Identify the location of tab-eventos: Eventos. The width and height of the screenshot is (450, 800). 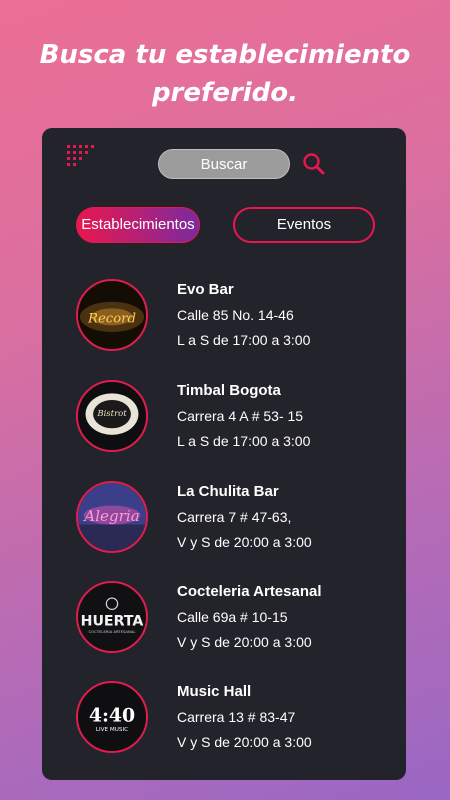
(304, 225).